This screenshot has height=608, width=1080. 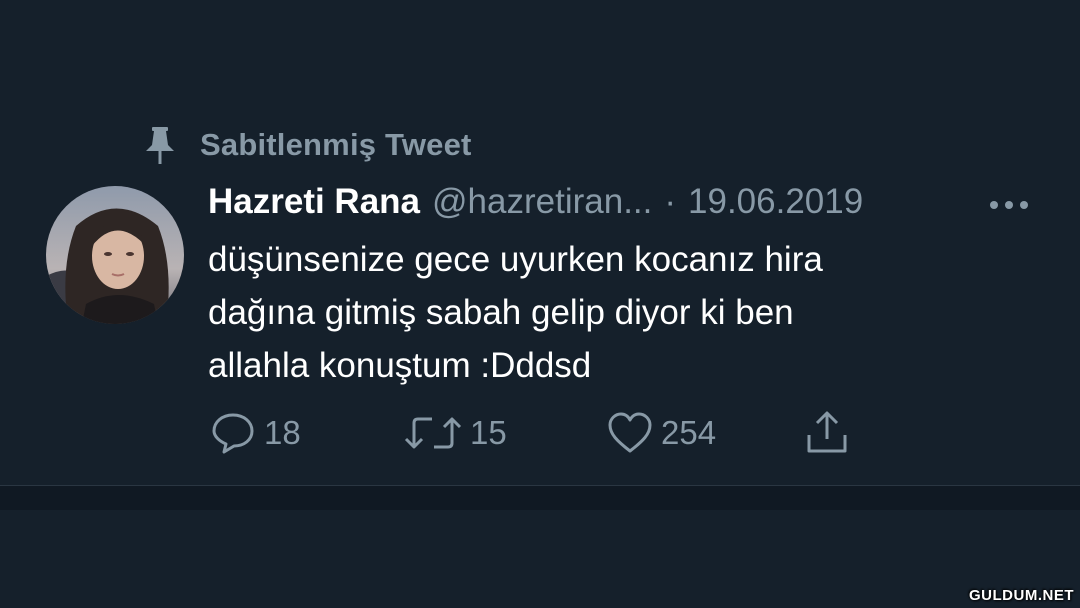 I want to click on pinned-indicator: Sabitlenmiş Tweet, so click(x=307, y=145).